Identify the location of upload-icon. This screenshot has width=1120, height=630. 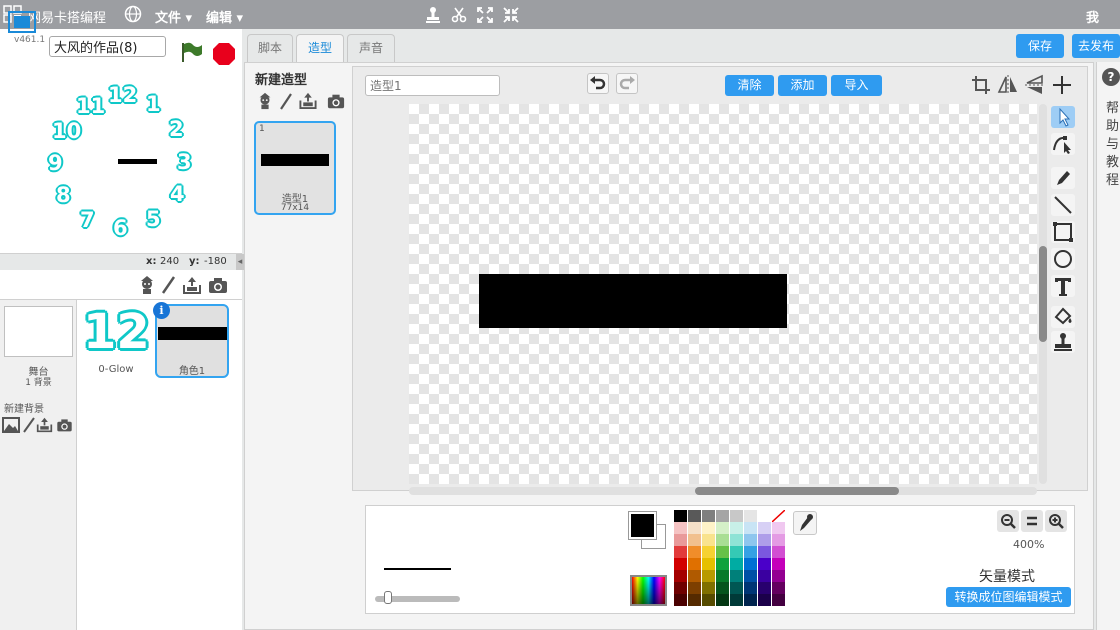
(192, 285).